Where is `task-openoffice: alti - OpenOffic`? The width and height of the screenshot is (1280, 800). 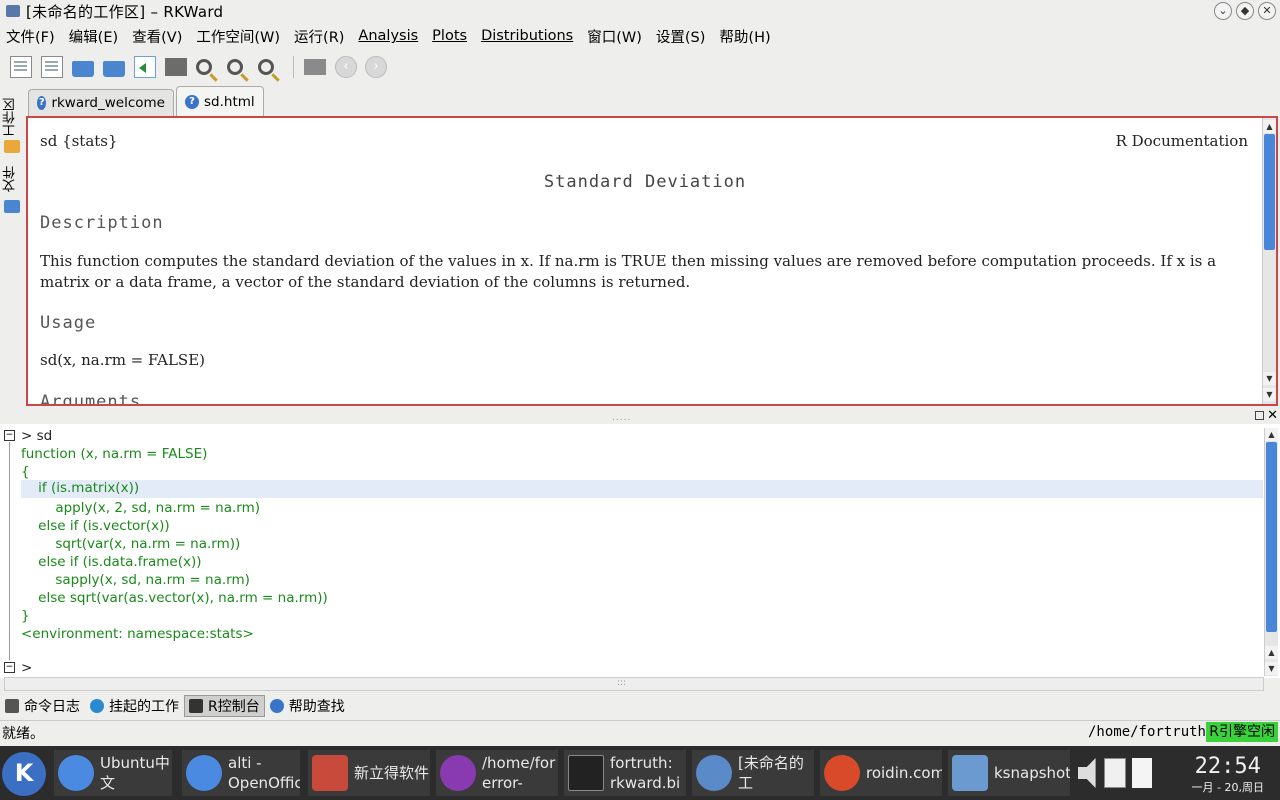 task-openoffice: alti - OpenOffic is located at coordinates (241, 773).